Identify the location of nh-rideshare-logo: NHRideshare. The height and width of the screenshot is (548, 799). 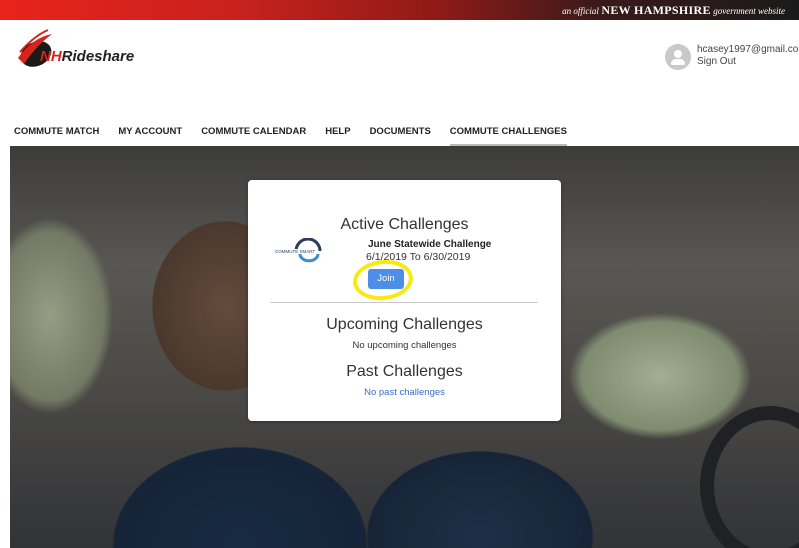
(79, 50).